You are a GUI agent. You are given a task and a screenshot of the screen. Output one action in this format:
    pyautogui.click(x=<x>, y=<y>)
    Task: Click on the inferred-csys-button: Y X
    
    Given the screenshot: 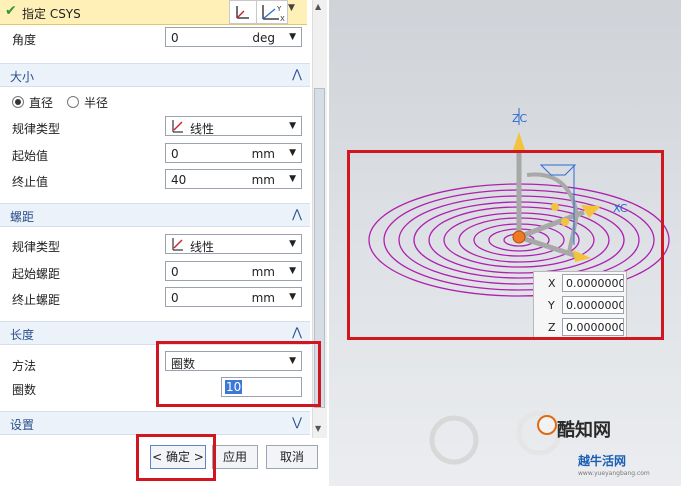 What is the action you would take?
    pyautogui.click(x=272, y=12)
    